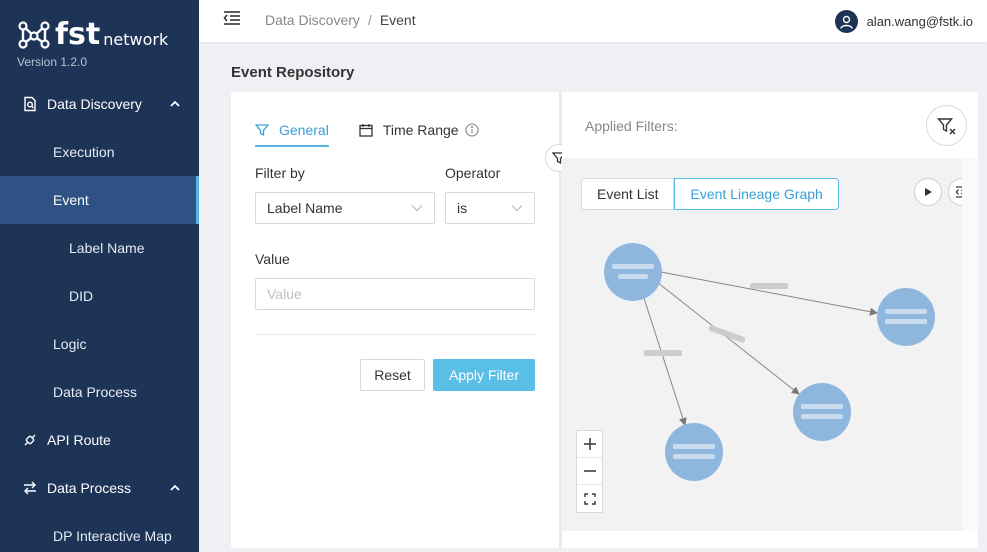  What do you see at coordinates (30, 440) in the screenshot?
I see `route-icon` at bounding box center [30, 440].